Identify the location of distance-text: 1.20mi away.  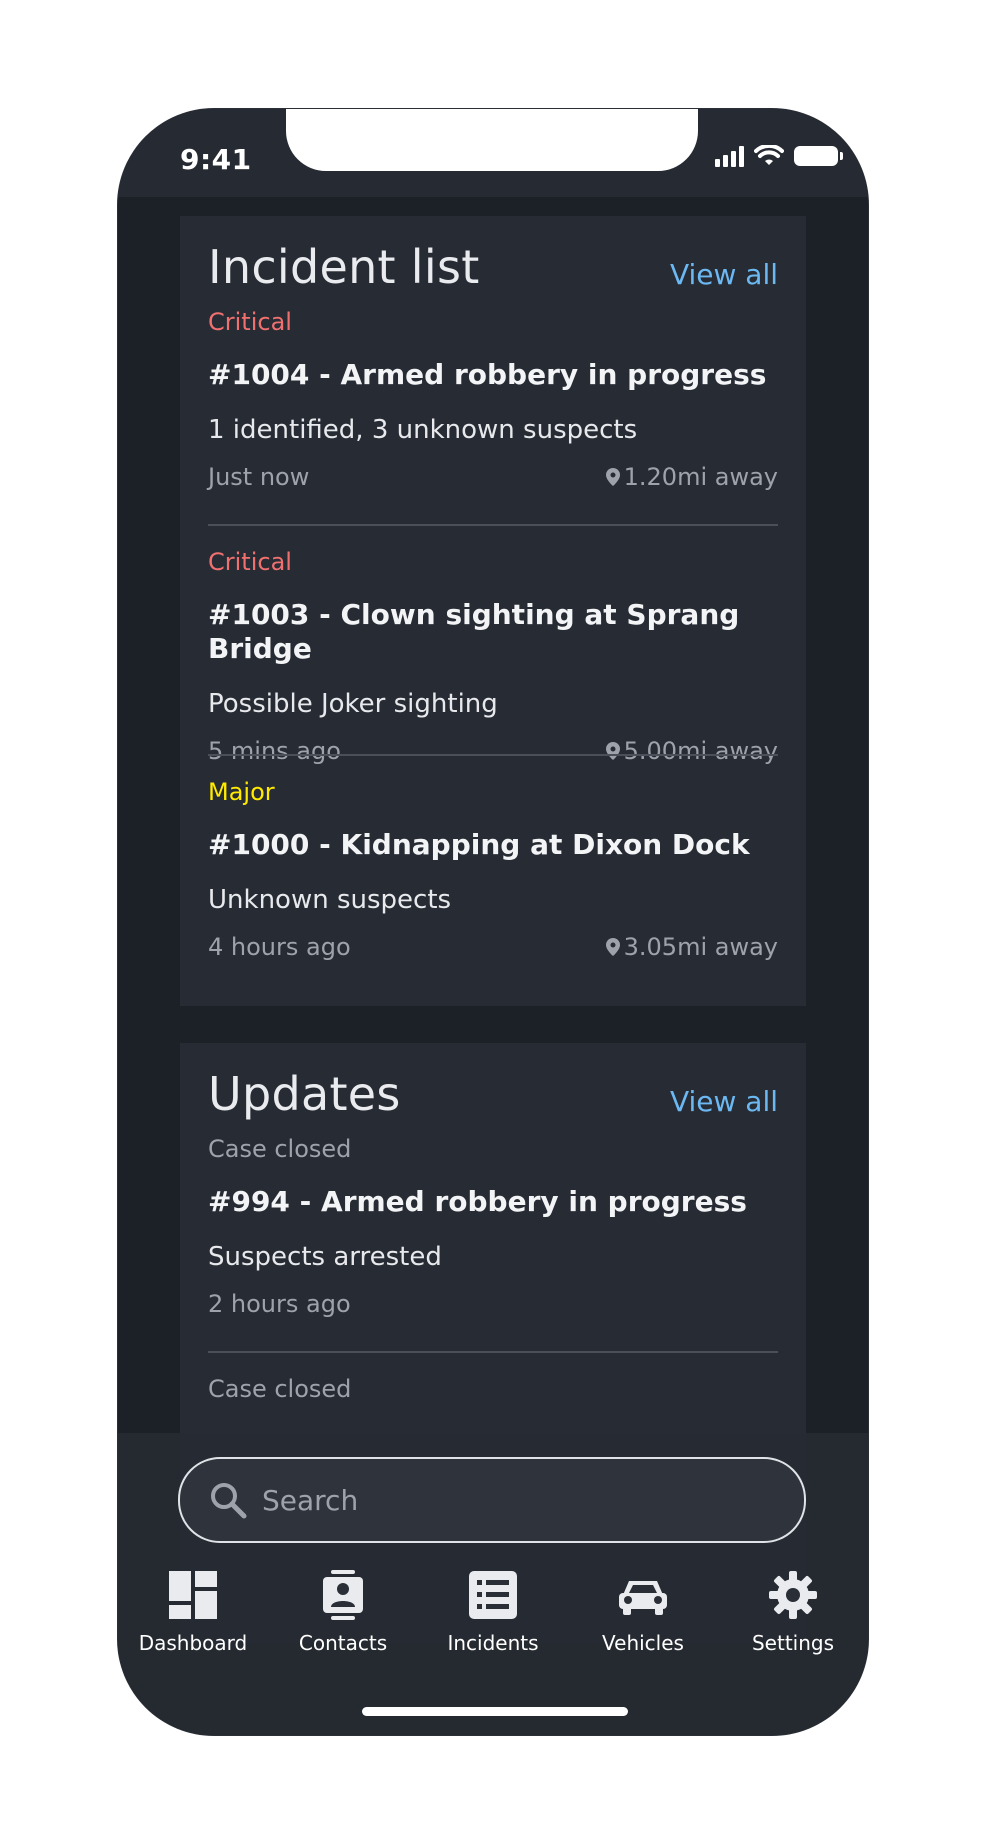
(700, 477).